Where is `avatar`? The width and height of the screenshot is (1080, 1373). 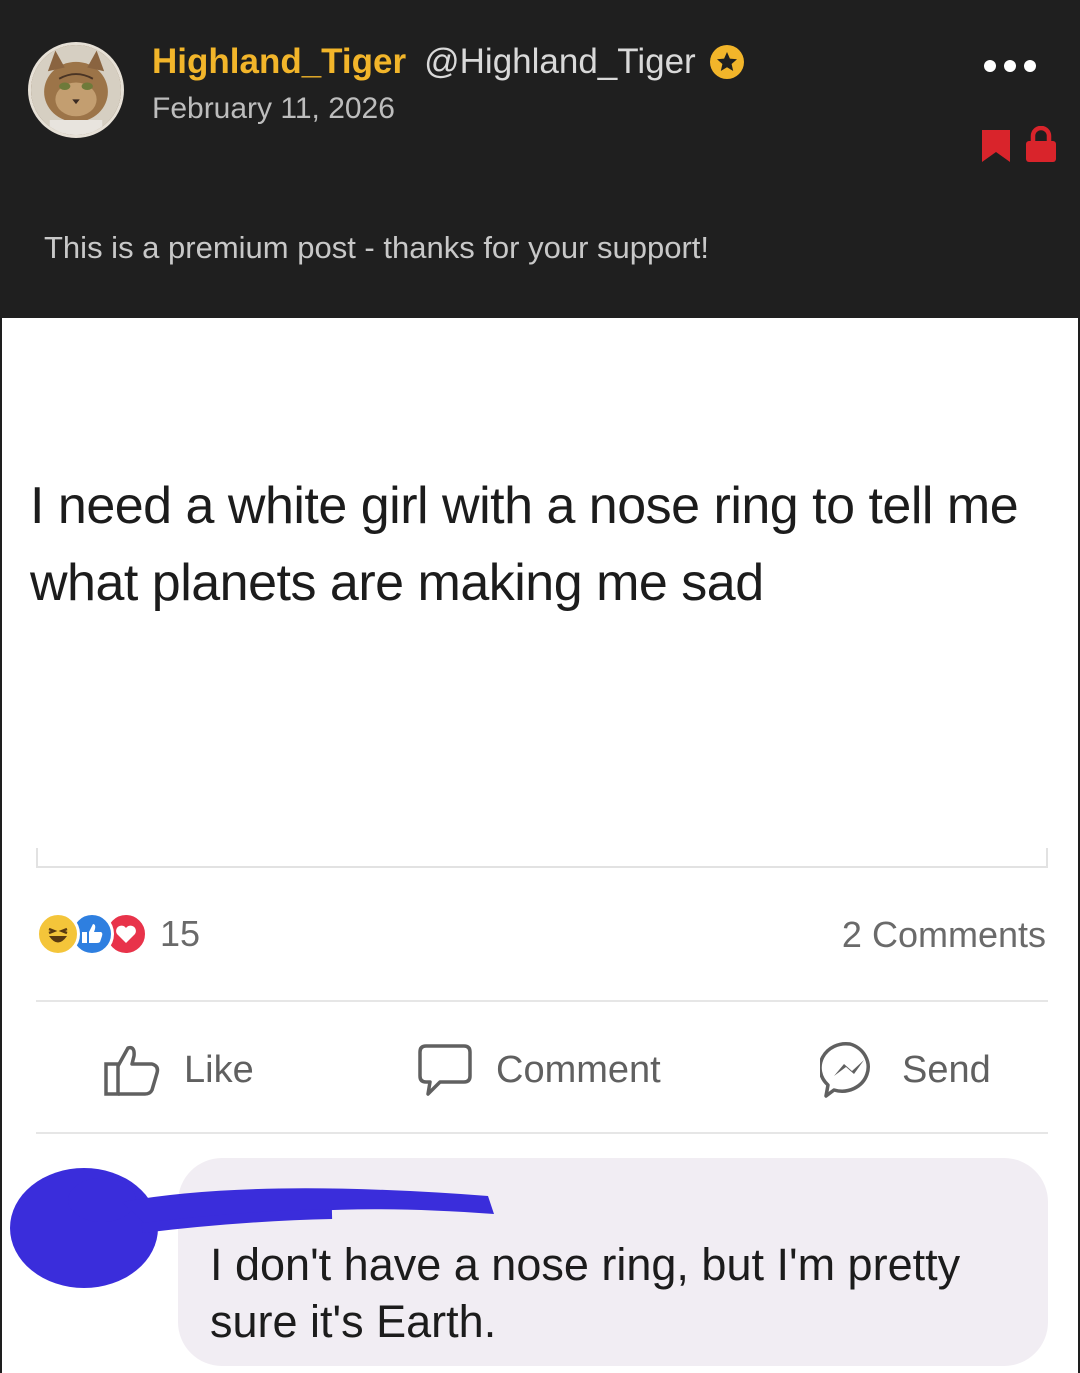 avatar is located at coordinates (76, 90).